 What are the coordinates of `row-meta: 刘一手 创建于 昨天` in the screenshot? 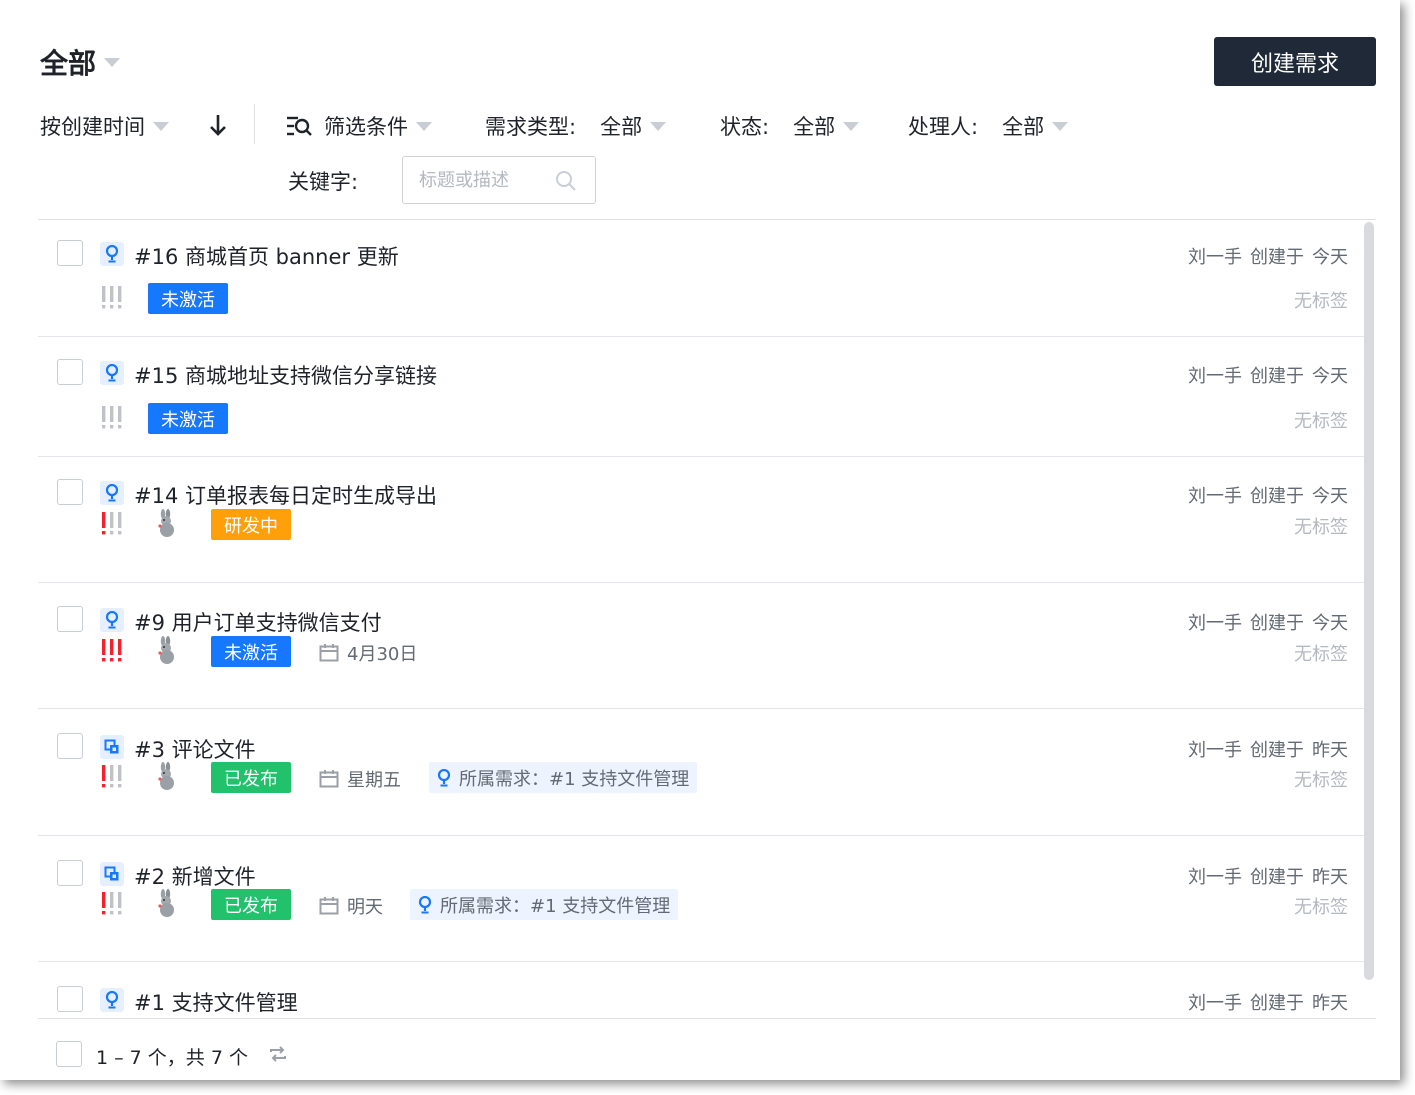 It's located at (1268, 1002).